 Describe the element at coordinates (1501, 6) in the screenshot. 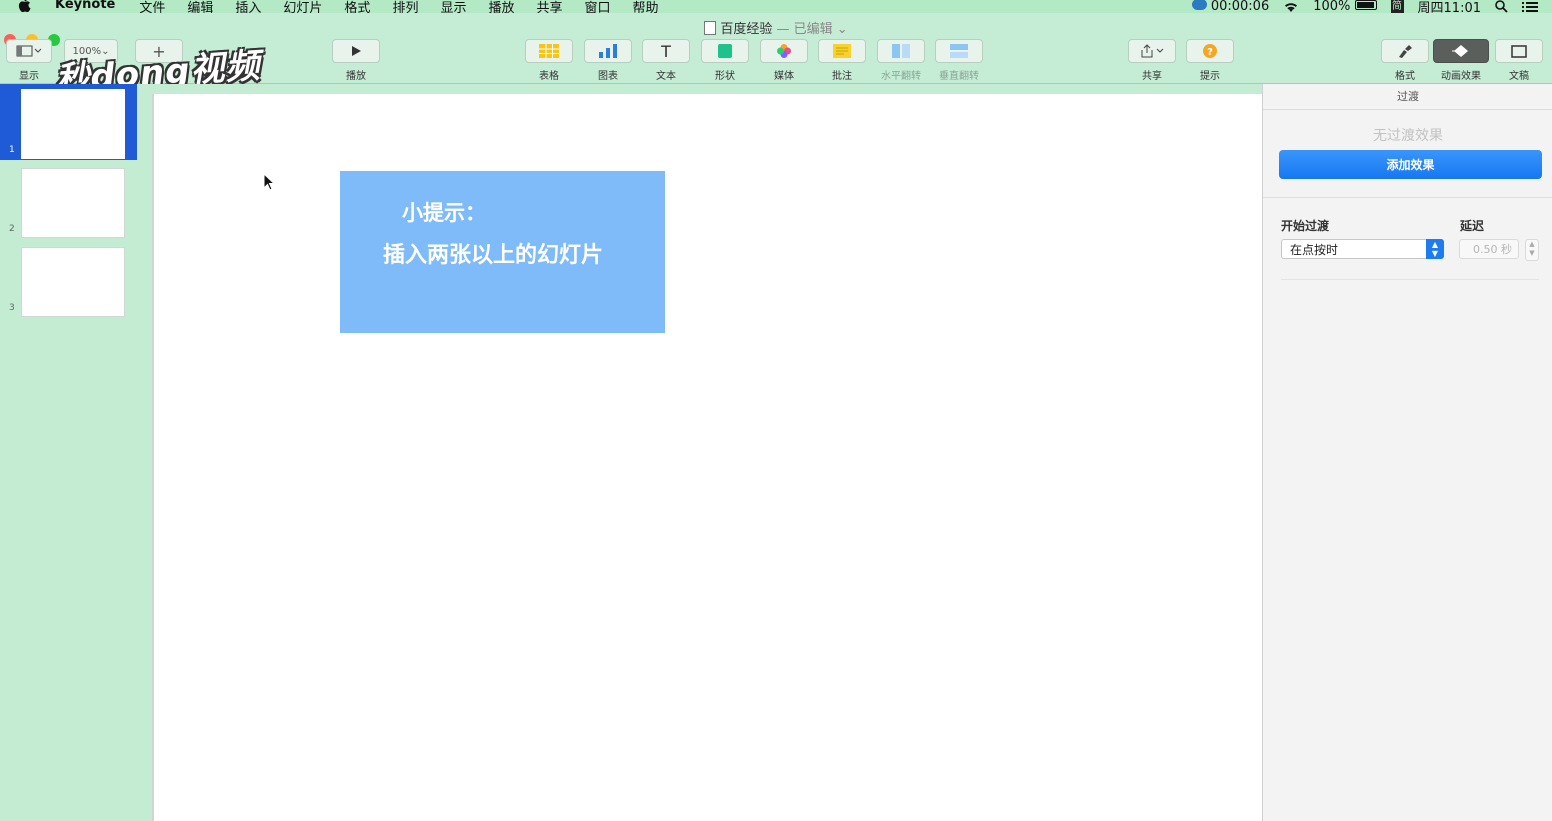

I see `spotlight-search-icon` at that location.